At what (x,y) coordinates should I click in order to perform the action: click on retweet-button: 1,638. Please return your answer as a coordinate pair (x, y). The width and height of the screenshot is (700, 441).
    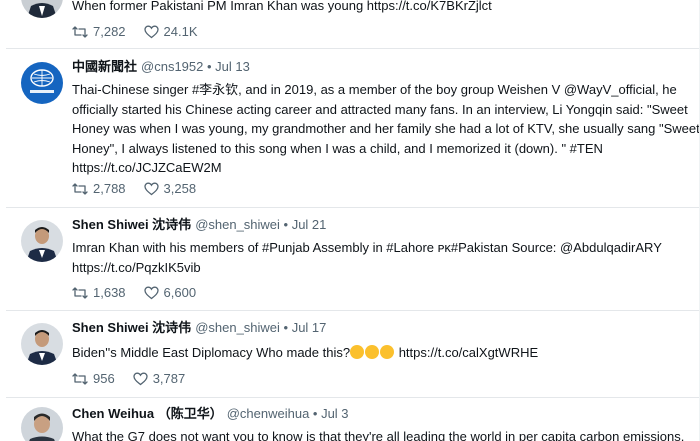
    Looking at the image, I should click on (99, 292).